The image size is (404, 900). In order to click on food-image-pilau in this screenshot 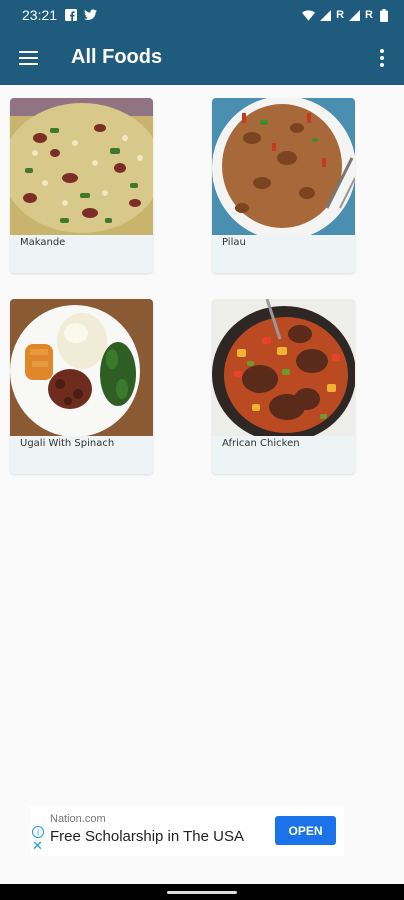, I will do `click(283, 166)`.